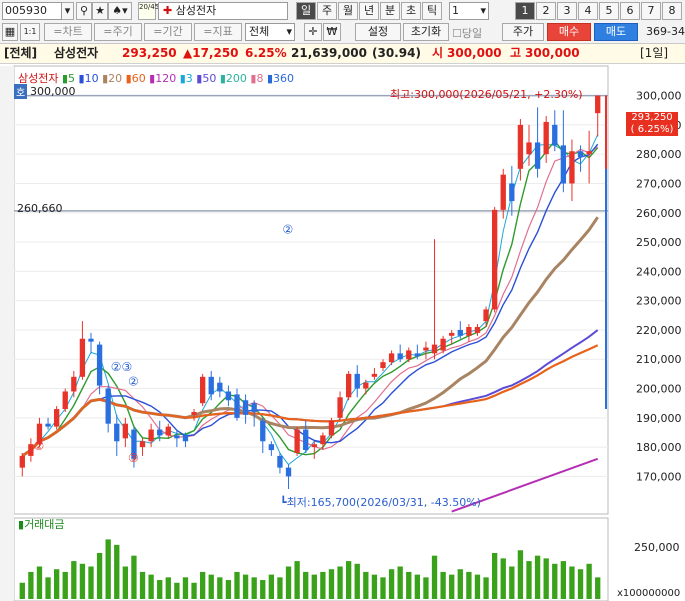 This screenshot has width=685, height=601. I want to click on legend-item-8: ▮8, so click(255, 78).